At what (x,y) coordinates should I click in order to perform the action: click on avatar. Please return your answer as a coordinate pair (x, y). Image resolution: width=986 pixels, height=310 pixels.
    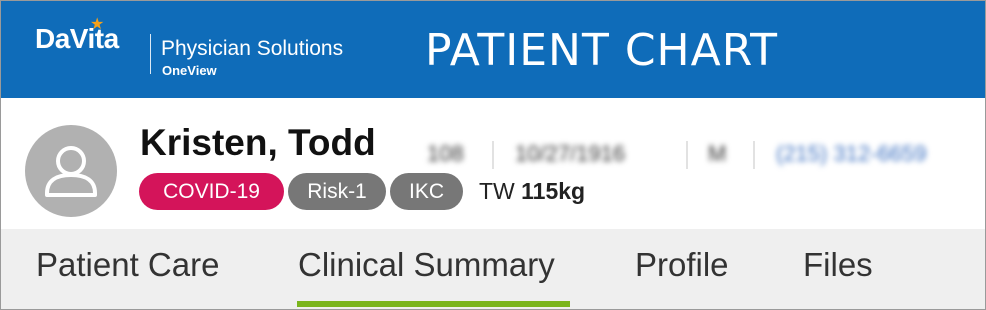
    Looking at the image, I should click on (71, 171).